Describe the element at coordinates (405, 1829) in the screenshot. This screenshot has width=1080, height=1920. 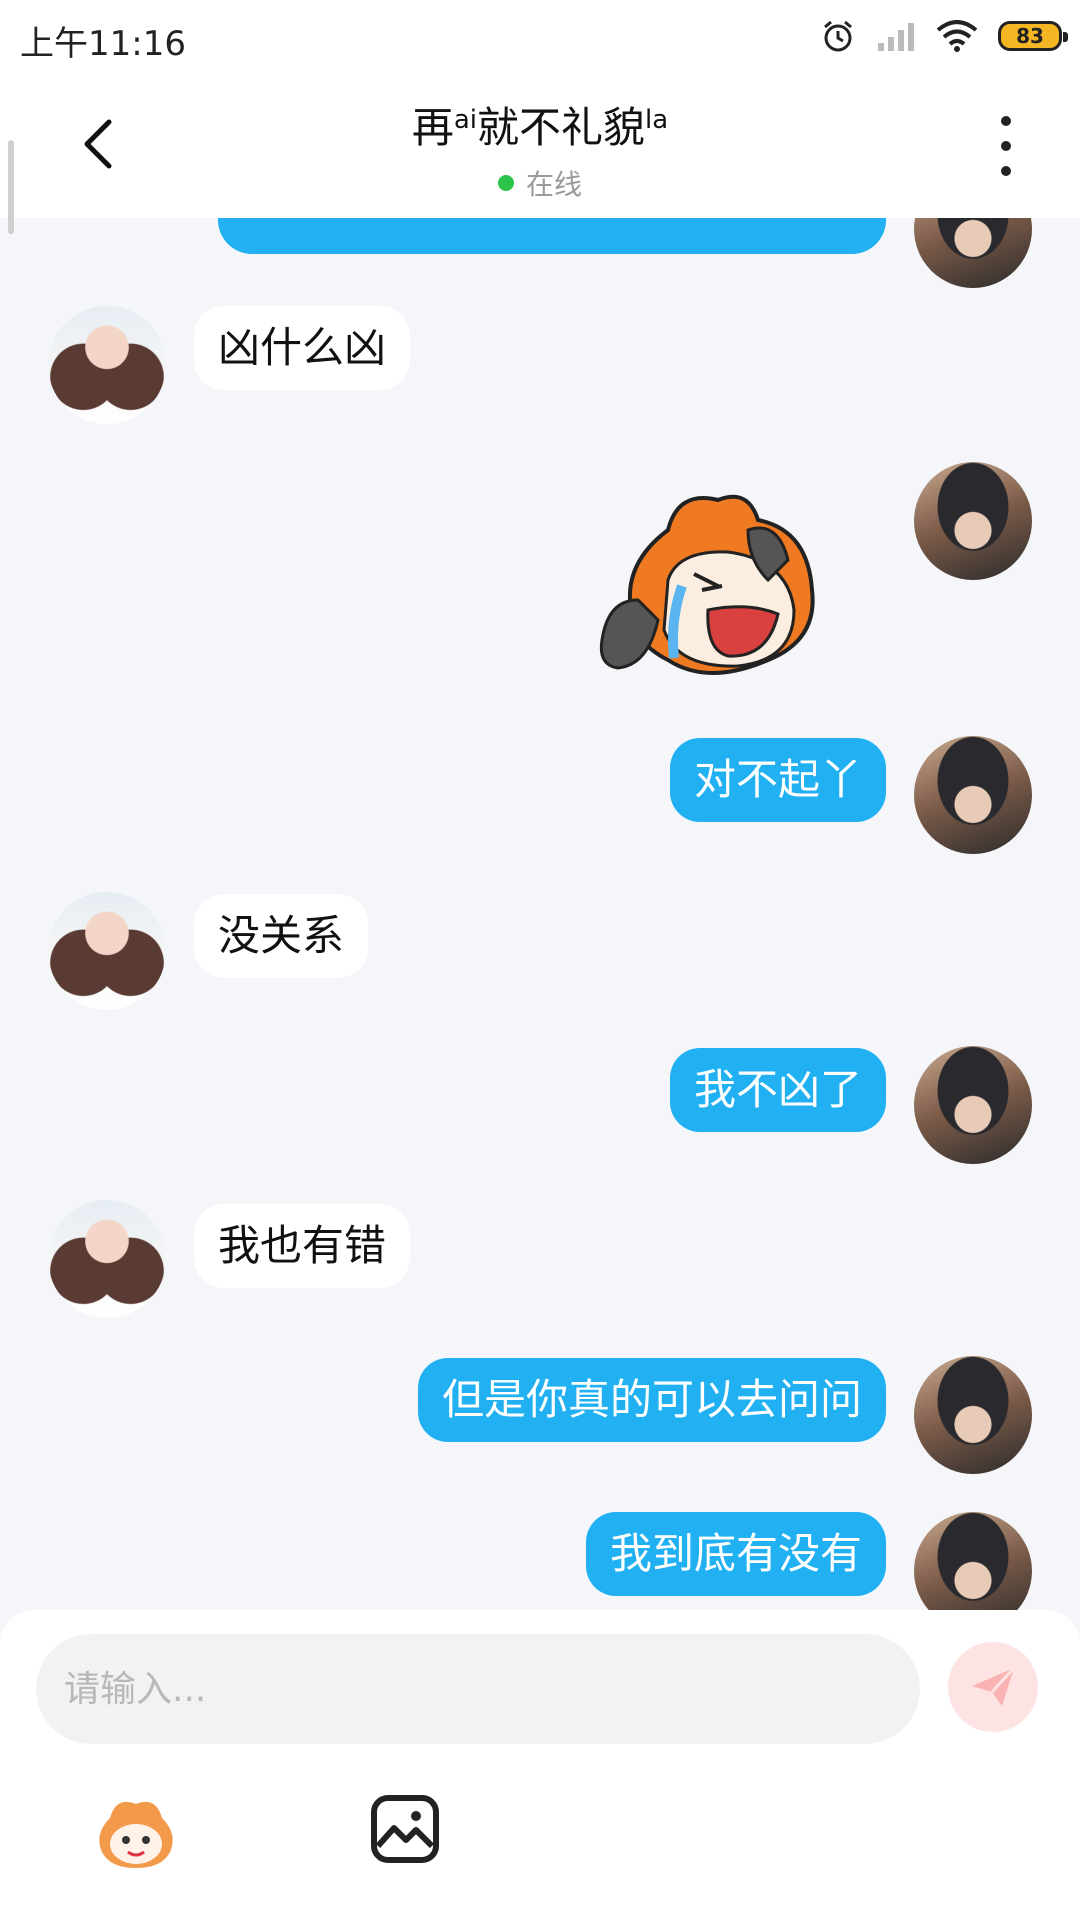
I see `image-picker-icon` at that location.